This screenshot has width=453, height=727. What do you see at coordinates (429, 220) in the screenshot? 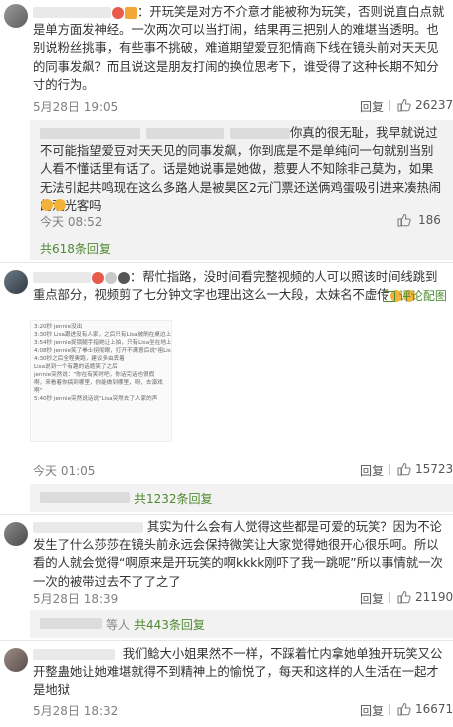
I see `like-count: 186` at bounding box center [429, 220].